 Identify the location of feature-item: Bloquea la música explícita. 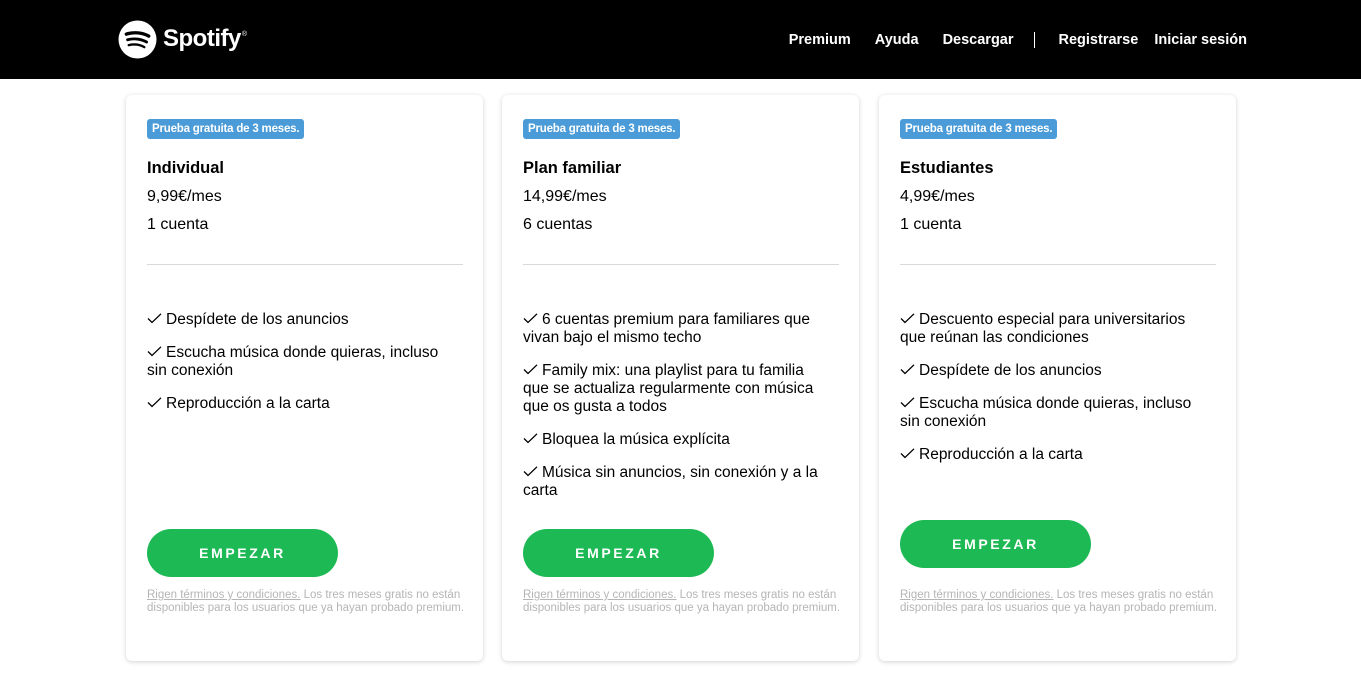
(673, 440).